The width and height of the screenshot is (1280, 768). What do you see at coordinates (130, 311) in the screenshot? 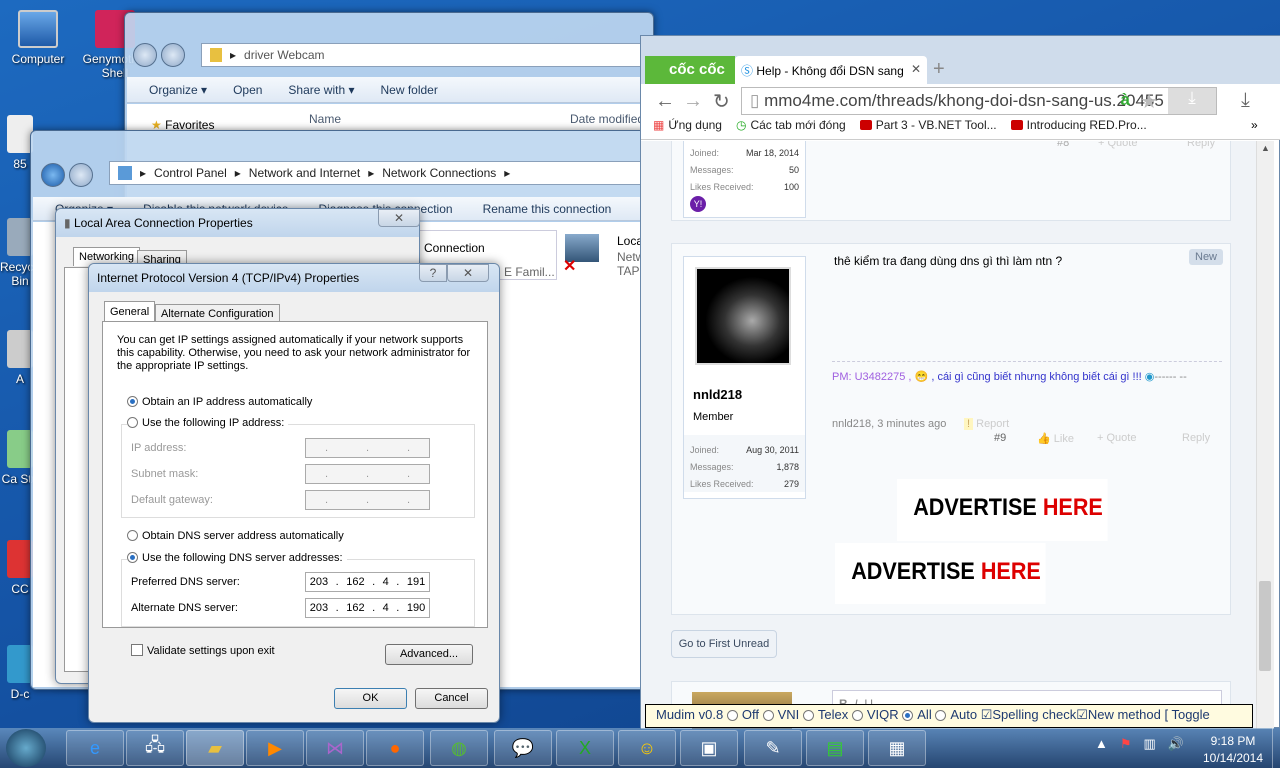
I see `tab-general: General` at bounding box center [130, 311].